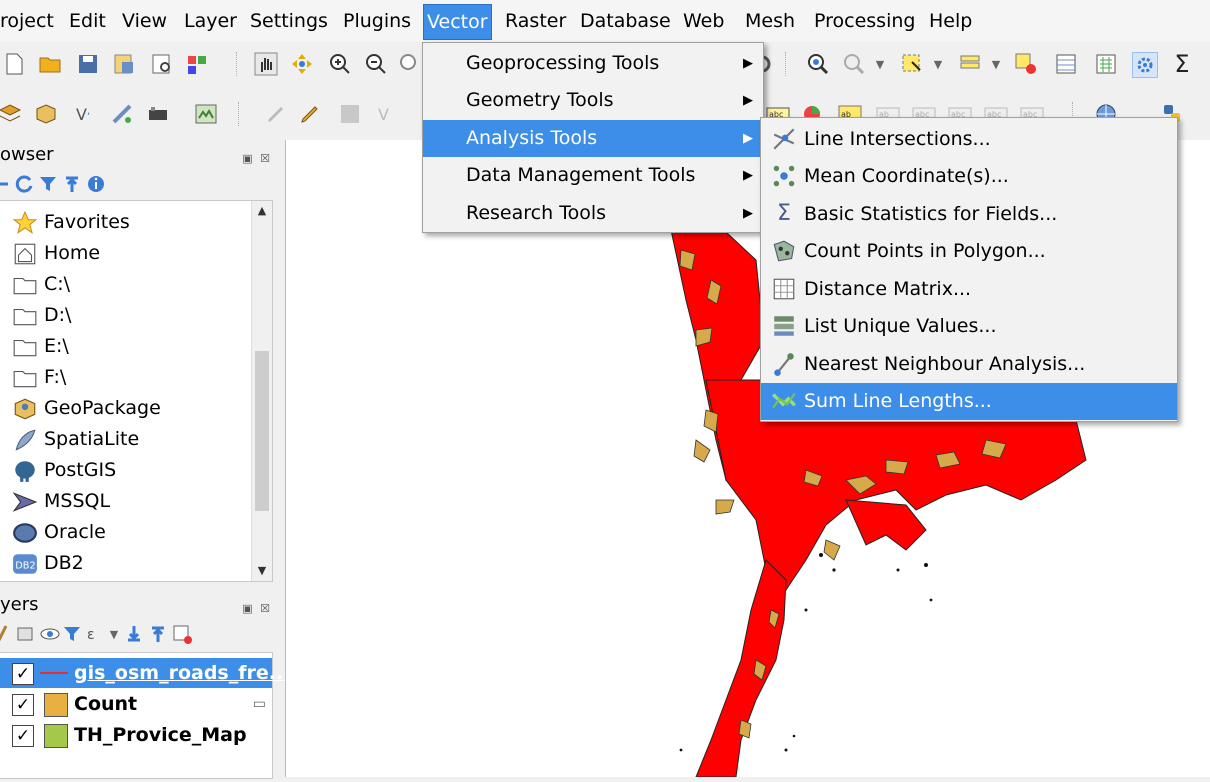 The image size is (1210, 782). What do you see at coordinates (748, 138) in the screenshot?
I see `submenu-arrow-icon: ▶` at bounding box center [748, 138].